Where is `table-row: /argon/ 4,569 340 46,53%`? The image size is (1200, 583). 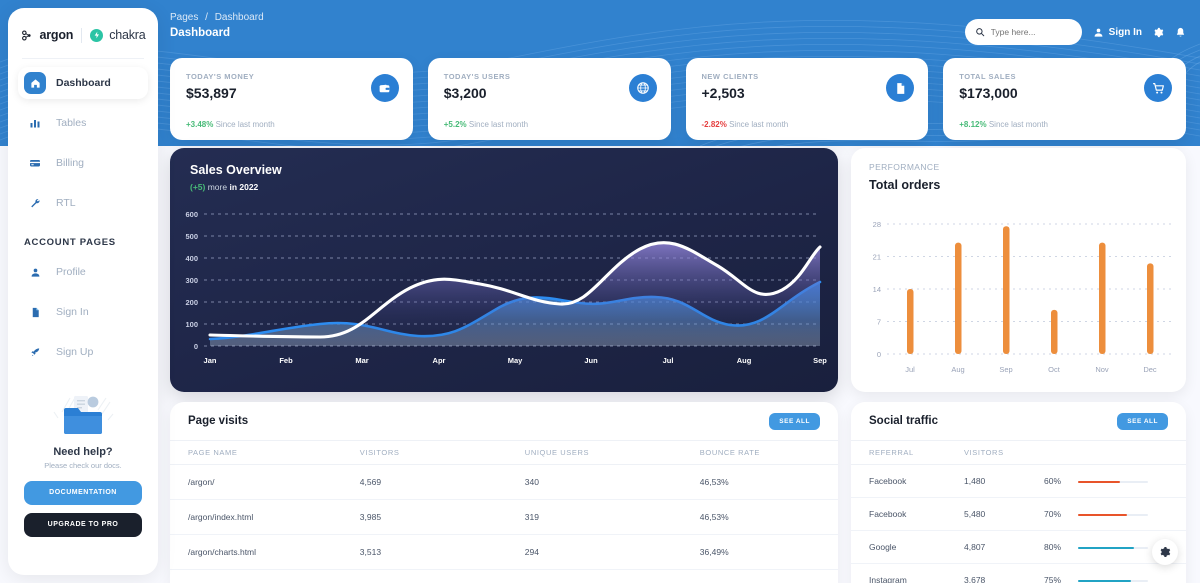 table-row: /argon/ 4,569 340 46,53% is located at coordinates (504, 482).